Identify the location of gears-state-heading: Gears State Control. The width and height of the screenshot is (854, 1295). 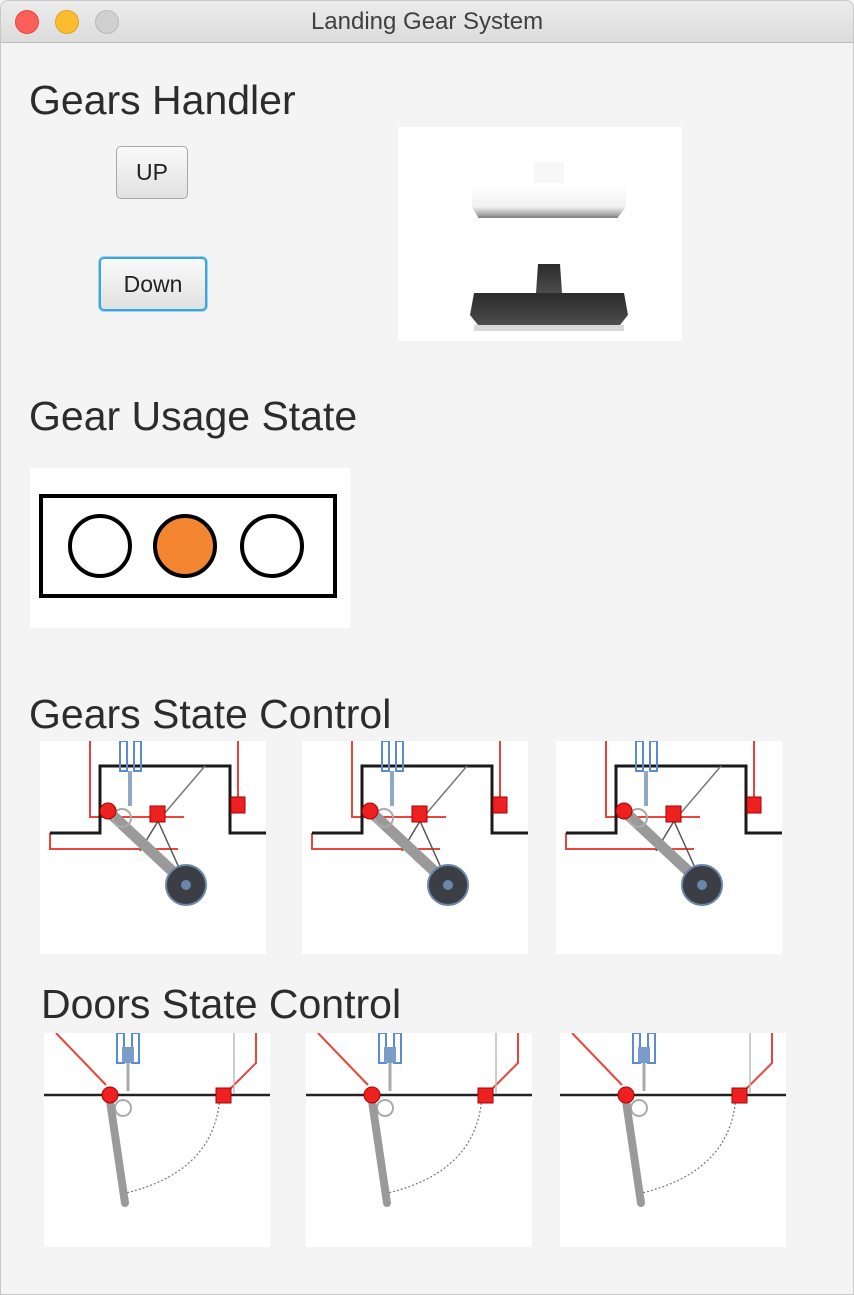
(210, 714).